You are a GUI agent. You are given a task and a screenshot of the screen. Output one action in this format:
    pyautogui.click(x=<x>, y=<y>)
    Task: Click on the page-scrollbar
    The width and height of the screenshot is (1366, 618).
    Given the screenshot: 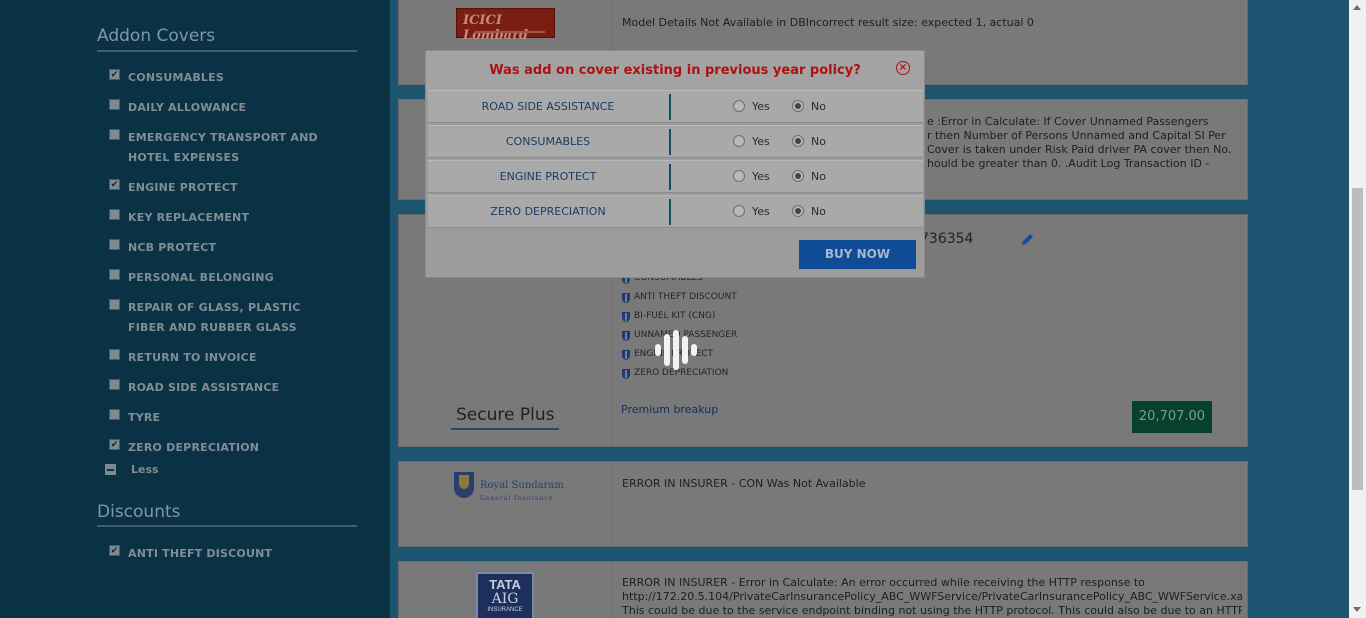 What is the action you would take?
    pyautogui.click(x=1357, y=309)
    